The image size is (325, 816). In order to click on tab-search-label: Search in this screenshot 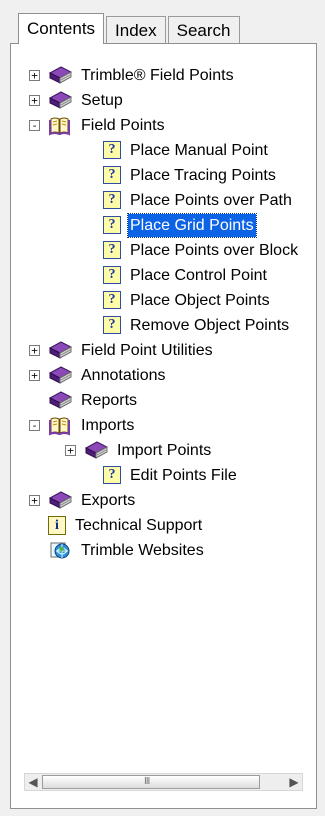, I will do `click(203, 30)`.